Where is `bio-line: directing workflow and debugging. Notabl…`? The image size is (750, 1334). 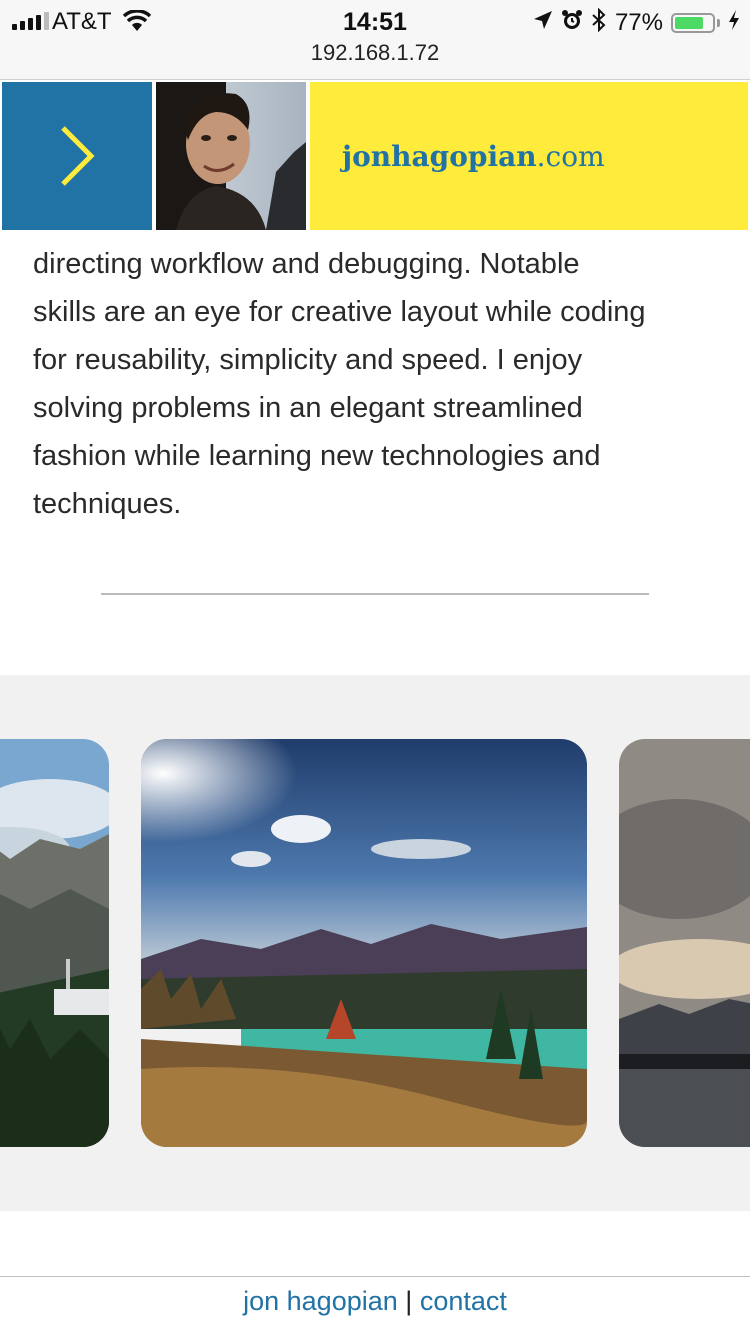 bio-line: directing workflow and debugging. Notabl… is located at coordinates (306, 264).